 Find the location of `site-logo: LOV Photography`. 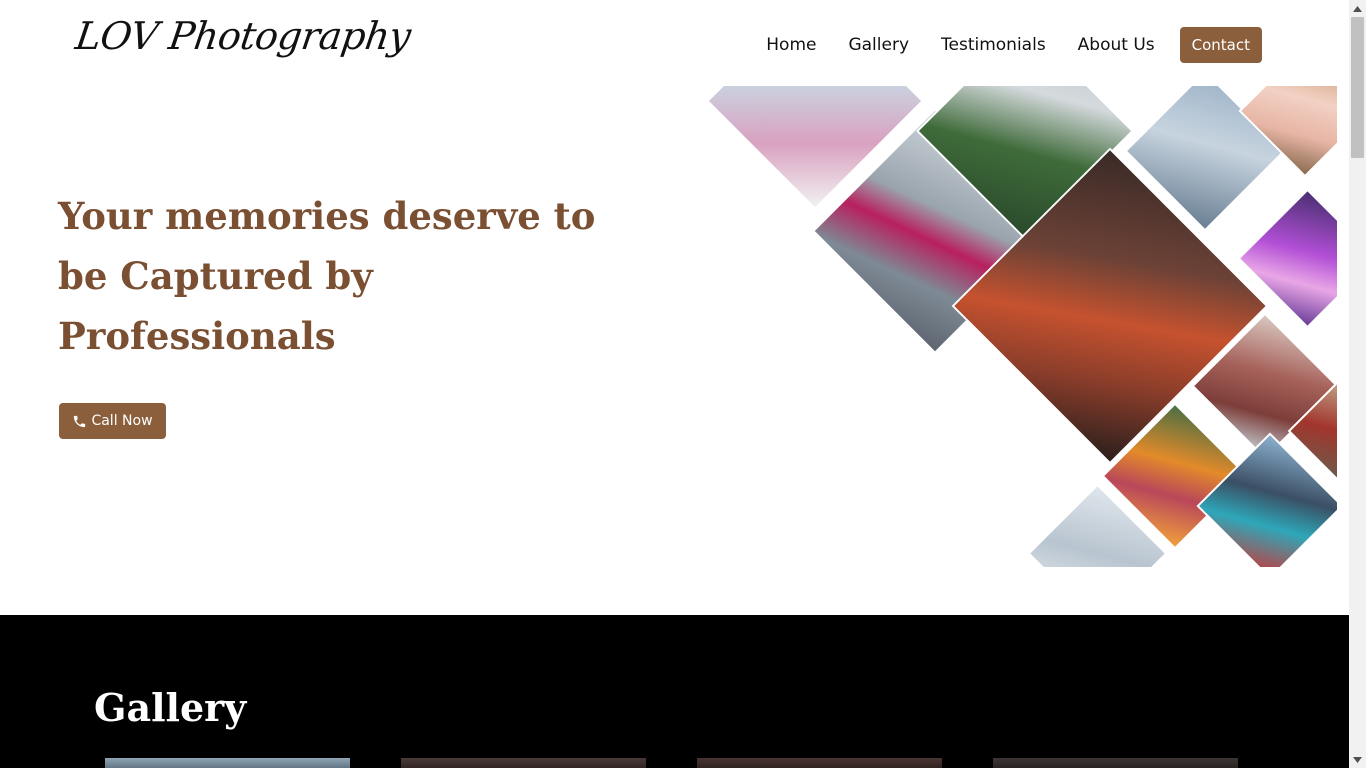

site-logo: LOV Photography is located at coordinates (243, 36).